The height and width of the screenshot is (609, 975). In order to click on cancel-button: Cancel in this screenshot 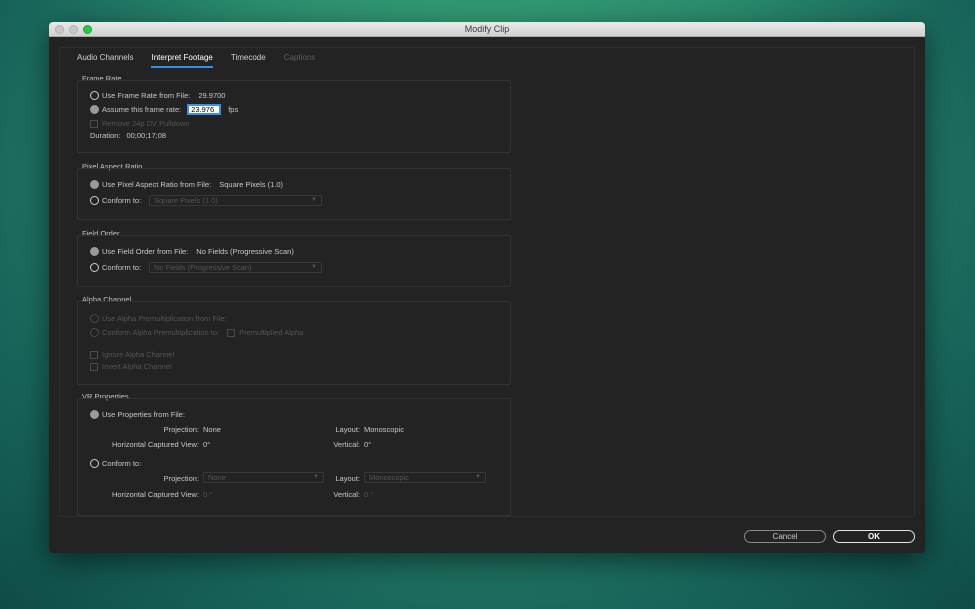, I will do `click(785, 536)`.